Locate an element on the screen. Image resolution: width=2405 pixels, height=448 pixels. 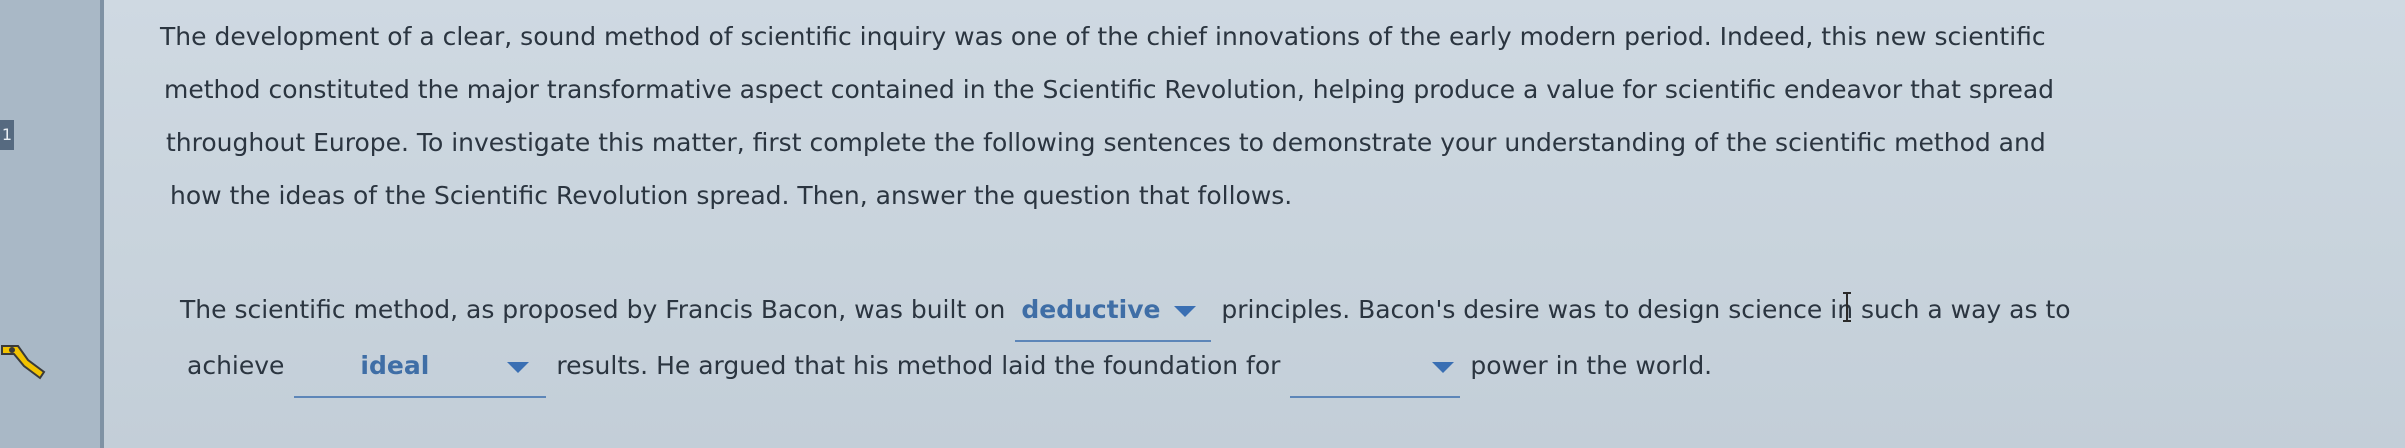
question-text: achieve is located at coordinates (236, 365).